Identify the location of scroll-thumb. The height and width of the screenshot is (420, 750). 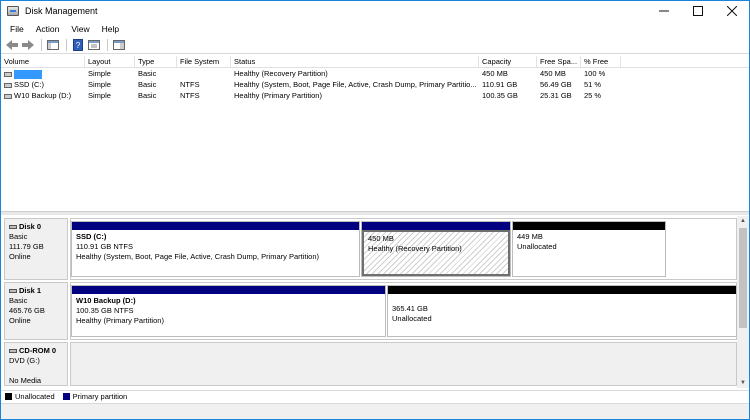
(743, 278).